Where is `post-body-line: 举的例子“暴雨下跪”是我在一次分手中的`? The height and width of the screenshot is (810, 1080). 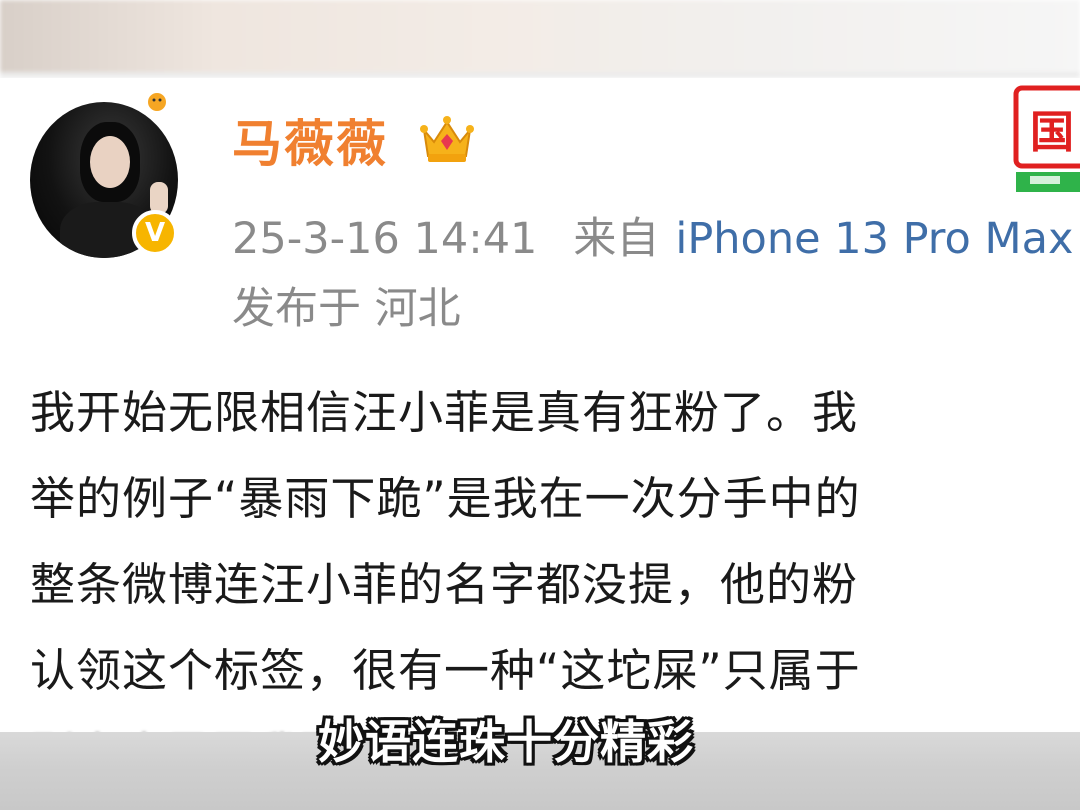
post-body-line: 举的例子“暴雨下跪”是我在一次分手中的 is located at coordinates (445, 498).